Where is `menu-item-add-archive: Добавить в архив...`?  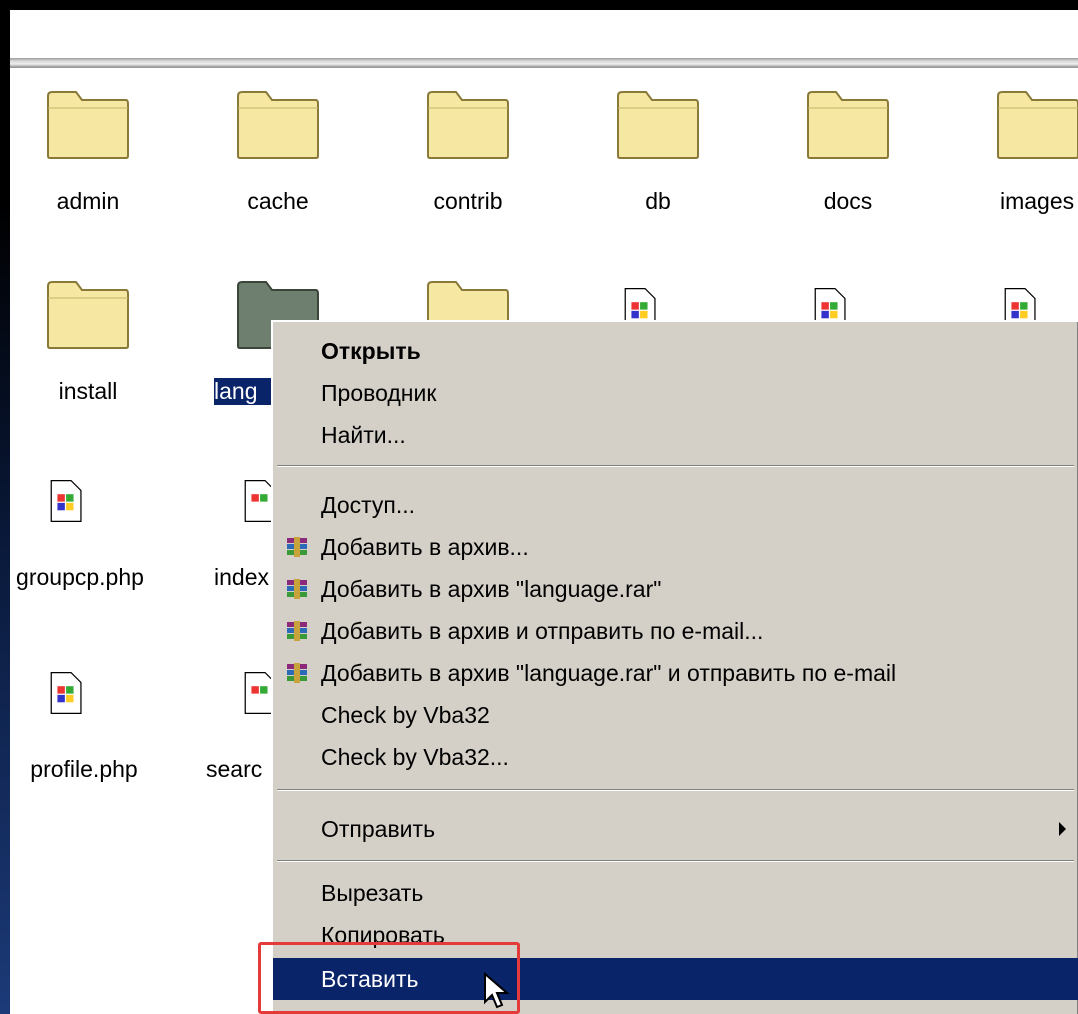 menu-item-add-archive: Добавить в архив... is located at coordinates (675, 547).